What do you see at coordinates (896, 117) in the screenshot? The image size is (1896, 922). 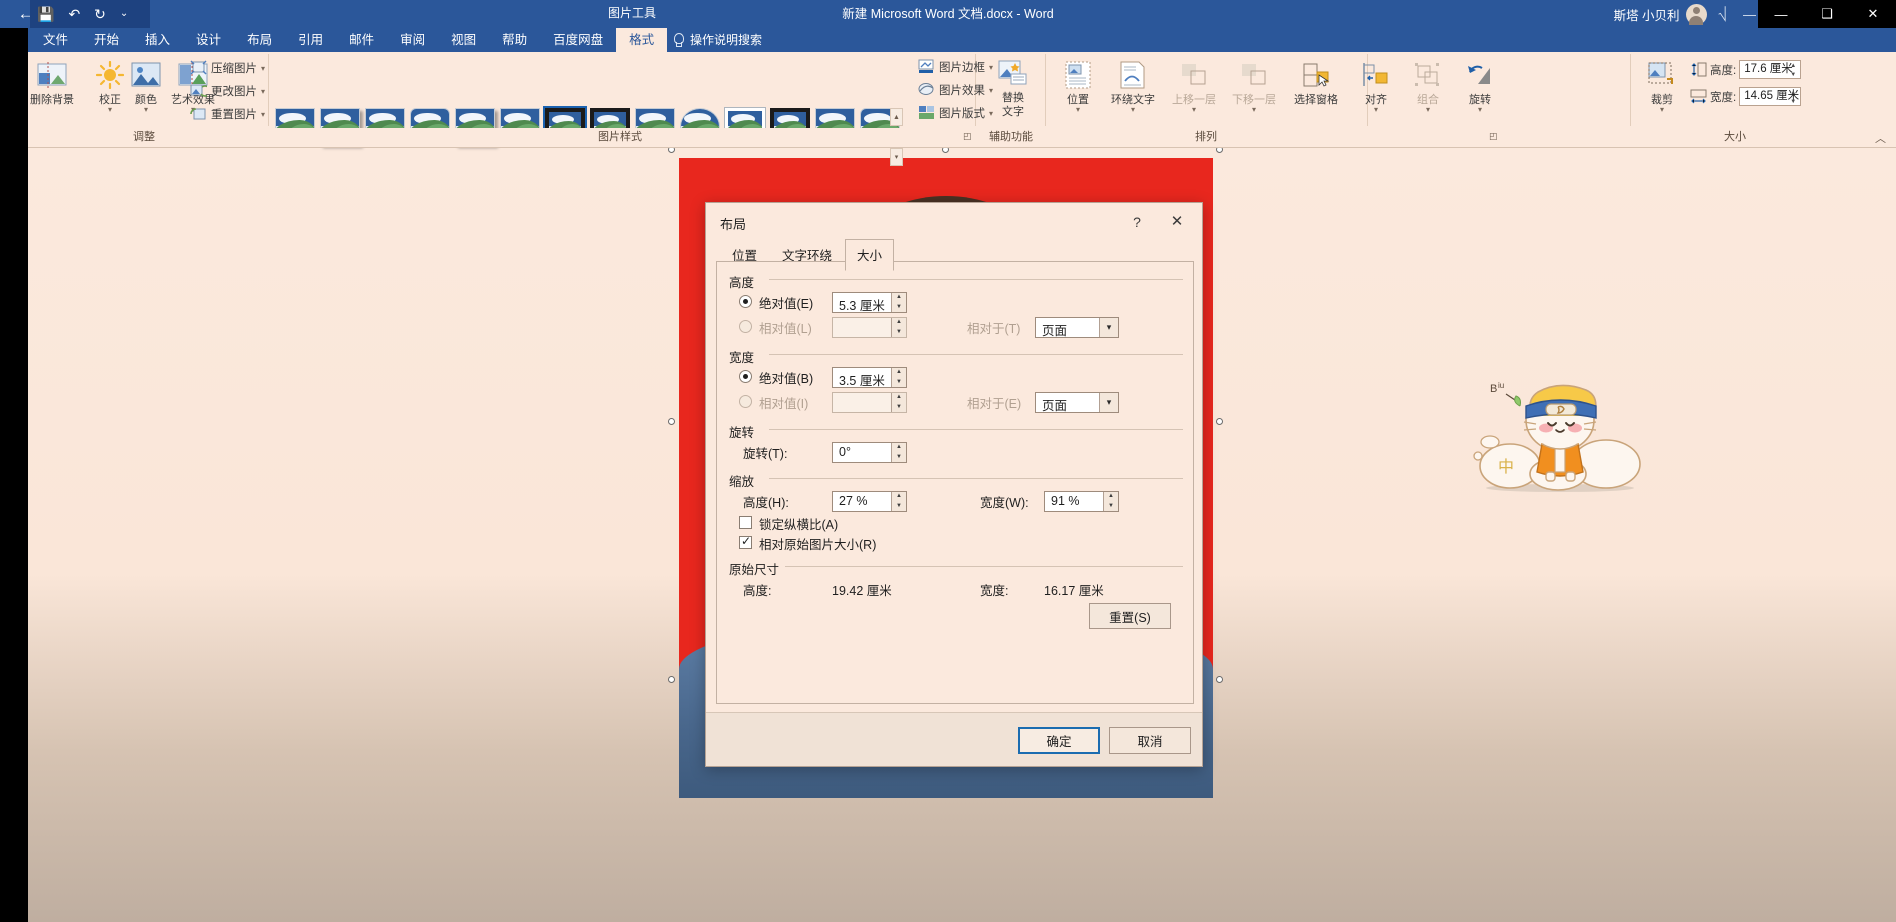 I see `gallery-scroll-up-icon: ▲` at bounding box center [896, 117].